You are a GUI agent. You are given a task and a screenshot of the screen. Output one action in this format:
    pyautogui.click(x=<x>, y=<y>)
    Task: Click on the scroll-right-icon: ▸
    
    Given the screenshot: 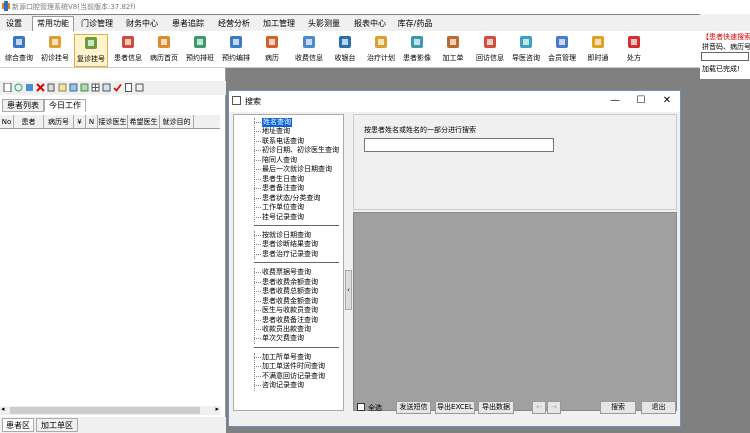 What is the action you would take?
    pyautogui.click(x=217, y=409)
    